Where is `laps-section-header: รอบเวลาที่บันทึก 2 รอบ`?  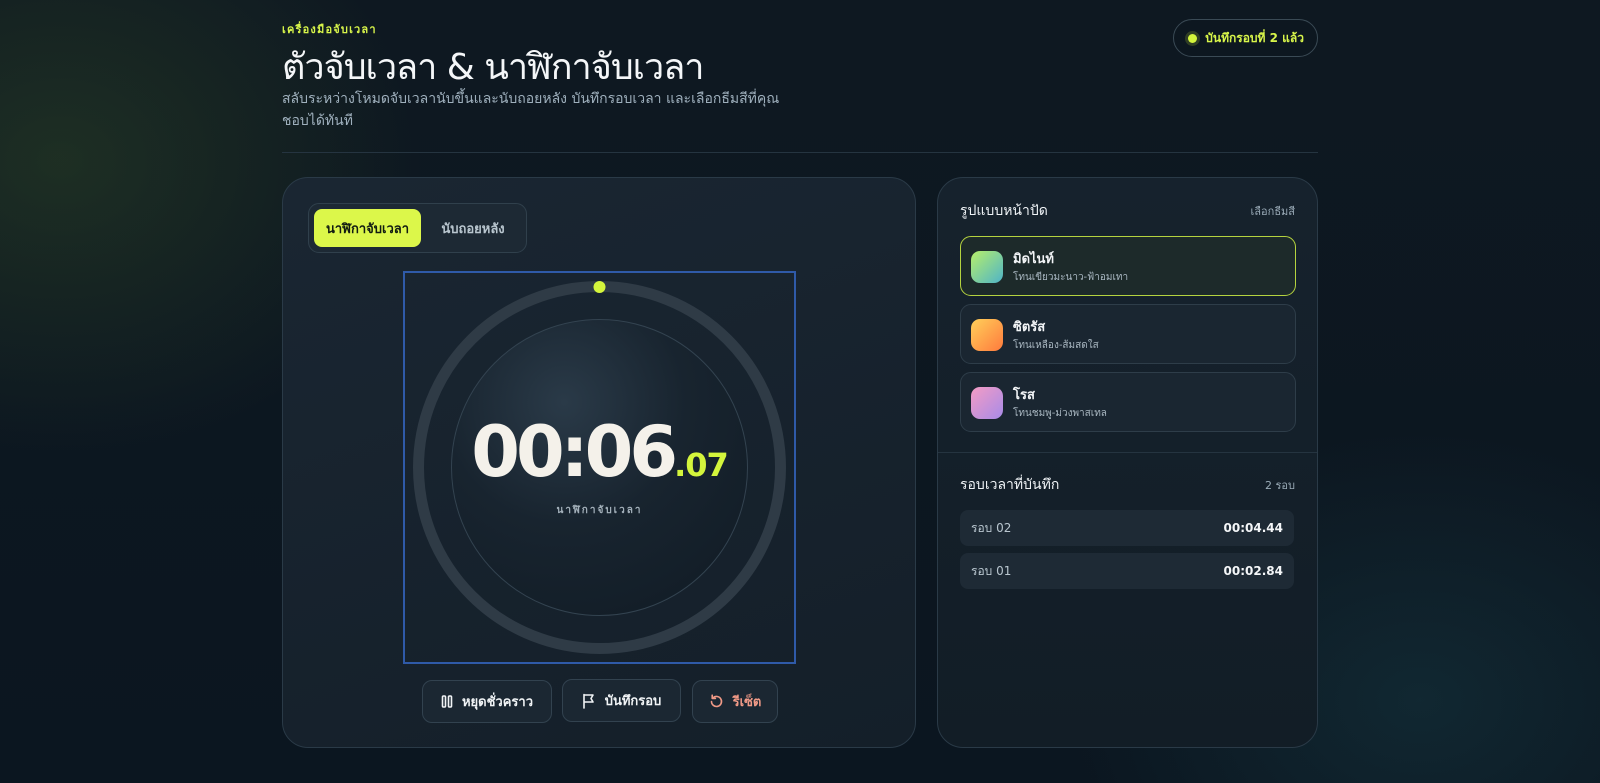 laps-section-header: รอบเวลาที่บันทึก 2 รอบ is located at coordinates (1127, 485).